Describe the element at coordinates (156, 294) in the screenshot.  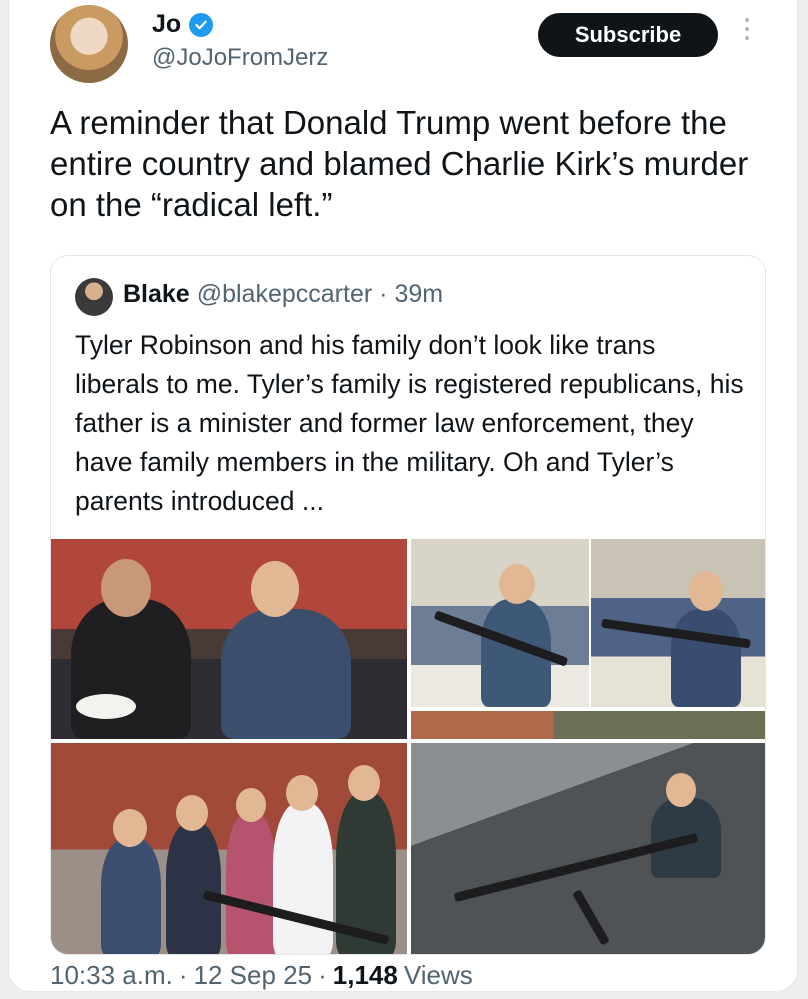
I see `quoted-author-name: Blake` at that location.